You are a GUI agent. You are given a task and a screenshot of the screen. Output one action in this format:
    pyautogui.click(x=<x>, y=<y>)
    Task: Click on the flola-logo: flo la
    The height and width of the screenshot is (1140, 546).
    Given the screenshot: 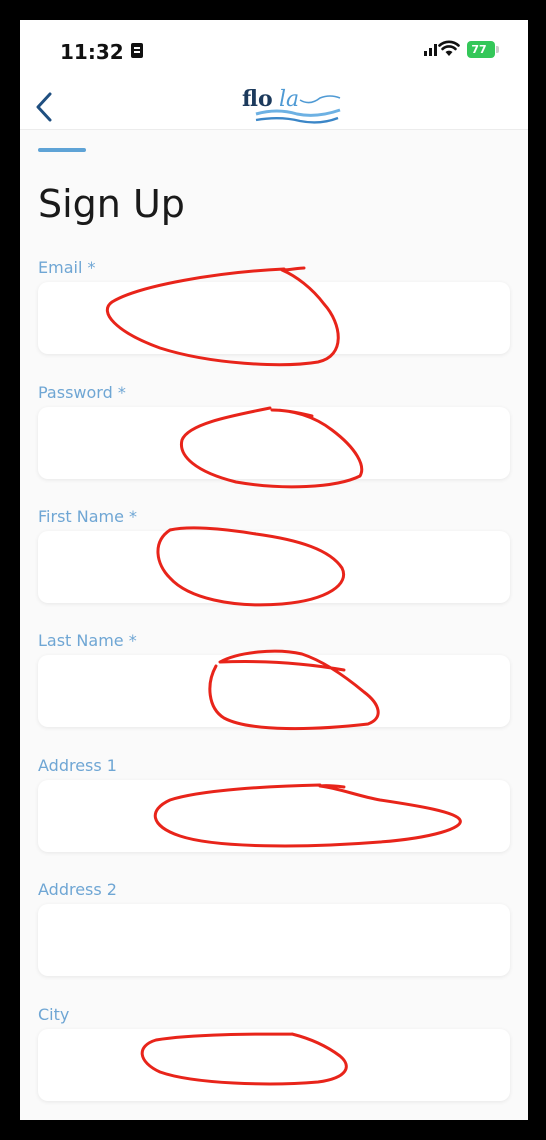 What is the action you would take?
    pyautogui.click(x=291, y=105)
    